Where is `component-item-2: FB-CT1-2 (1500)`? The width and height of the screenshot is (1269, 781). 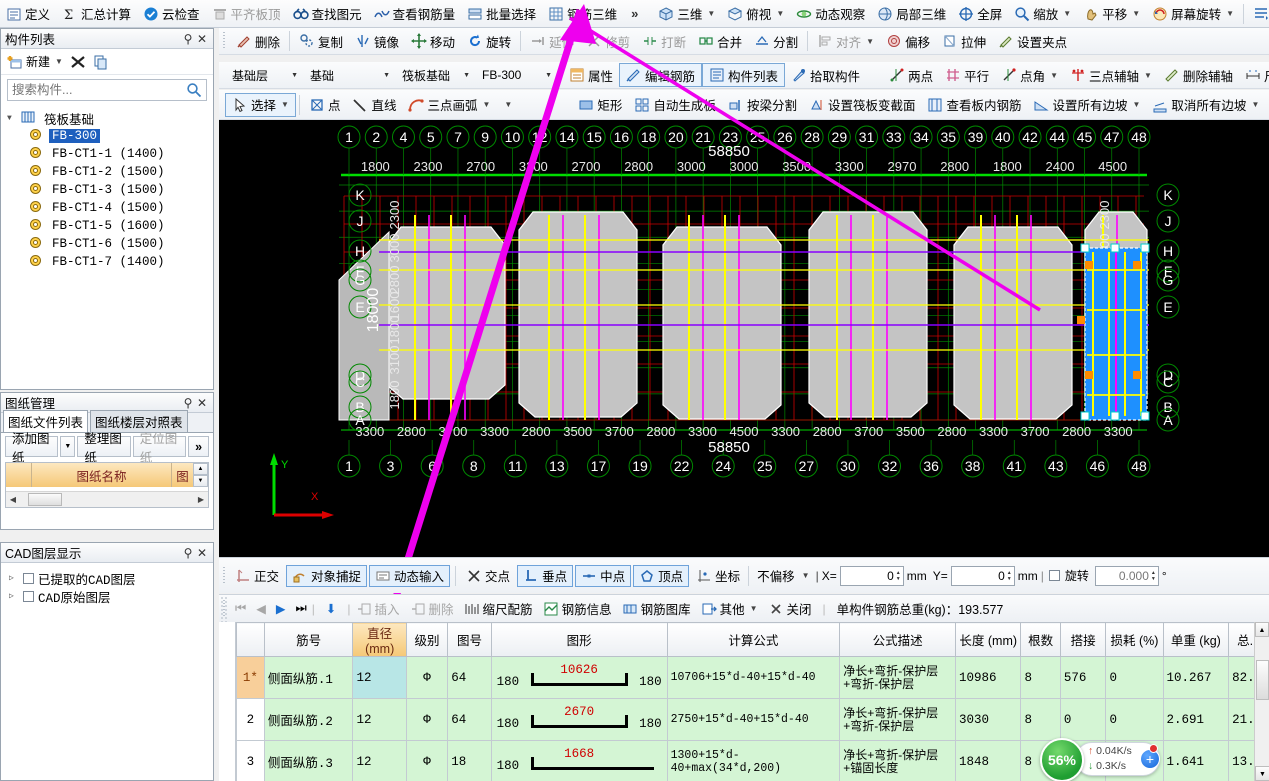
component-item-2: FB-CT1-2 (1500) is located at coordinates (110, 172).